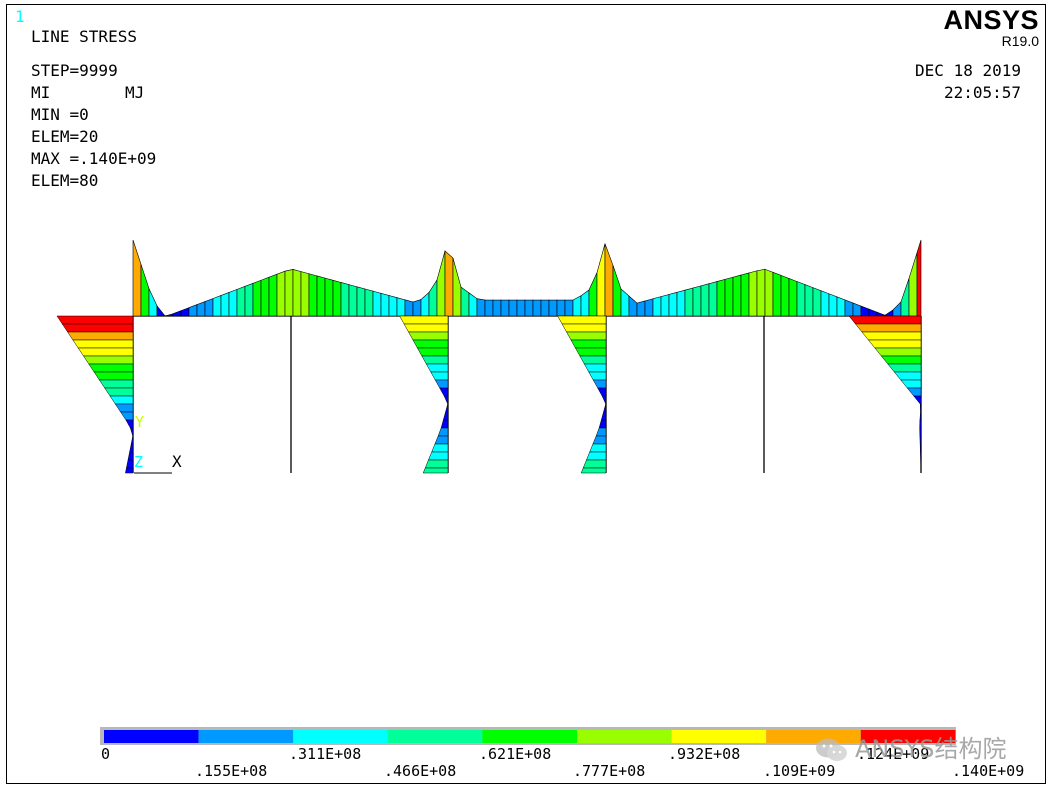 The height and width of the screenshot is (791, 1055). What do you see at coordinates (138, 462) in the screenshot?
I see `triad-z-label: Z` at bounding box center [138, 462].